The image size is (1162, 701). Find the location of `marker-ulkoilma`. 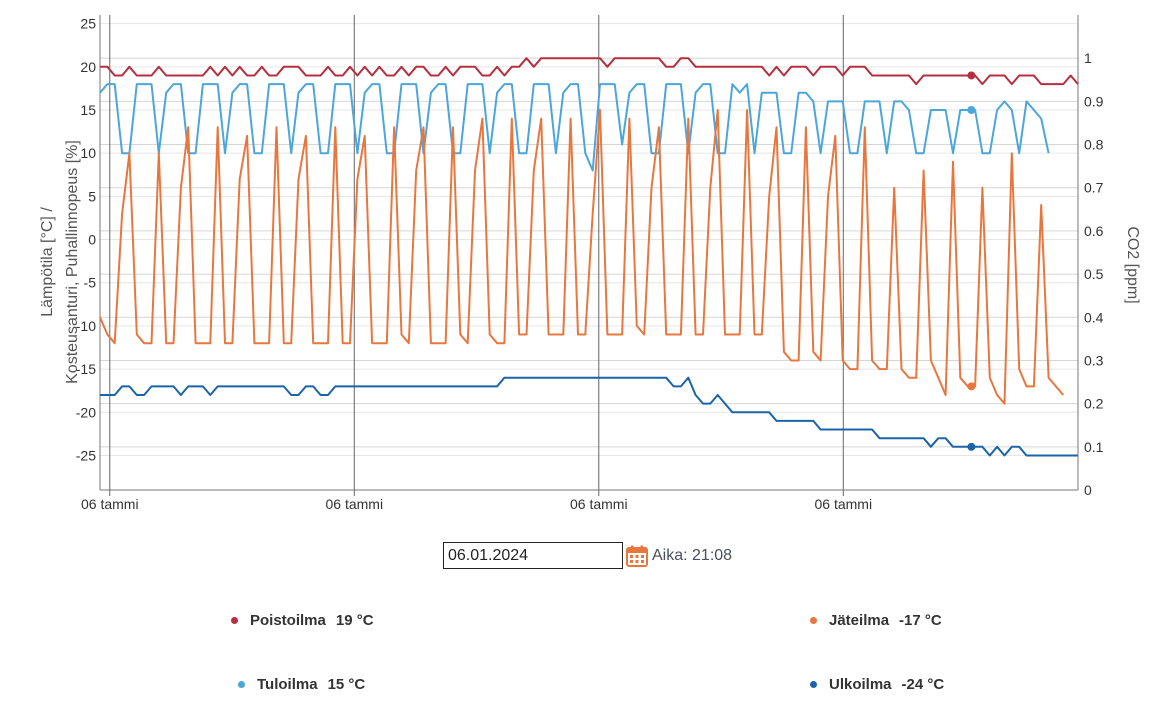

marker-ulkoilma is located at coordinates (971, 446).